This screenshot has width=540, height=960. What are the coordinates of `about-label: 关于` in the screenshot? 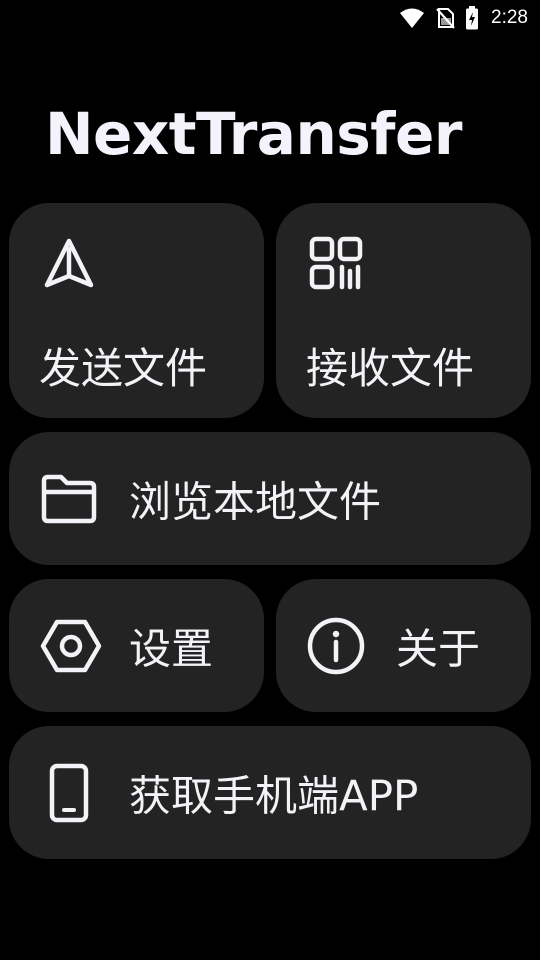 It's located at (438, 648).